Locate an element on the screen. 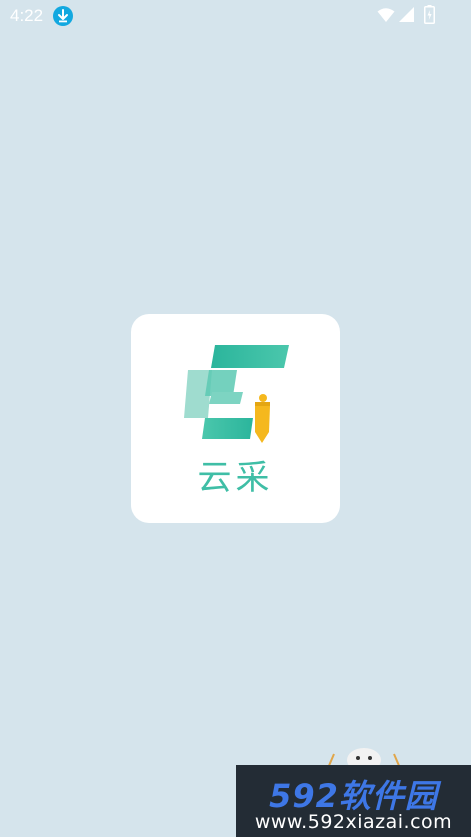  status-time: 4:22 is located at coordinates (27, 15).